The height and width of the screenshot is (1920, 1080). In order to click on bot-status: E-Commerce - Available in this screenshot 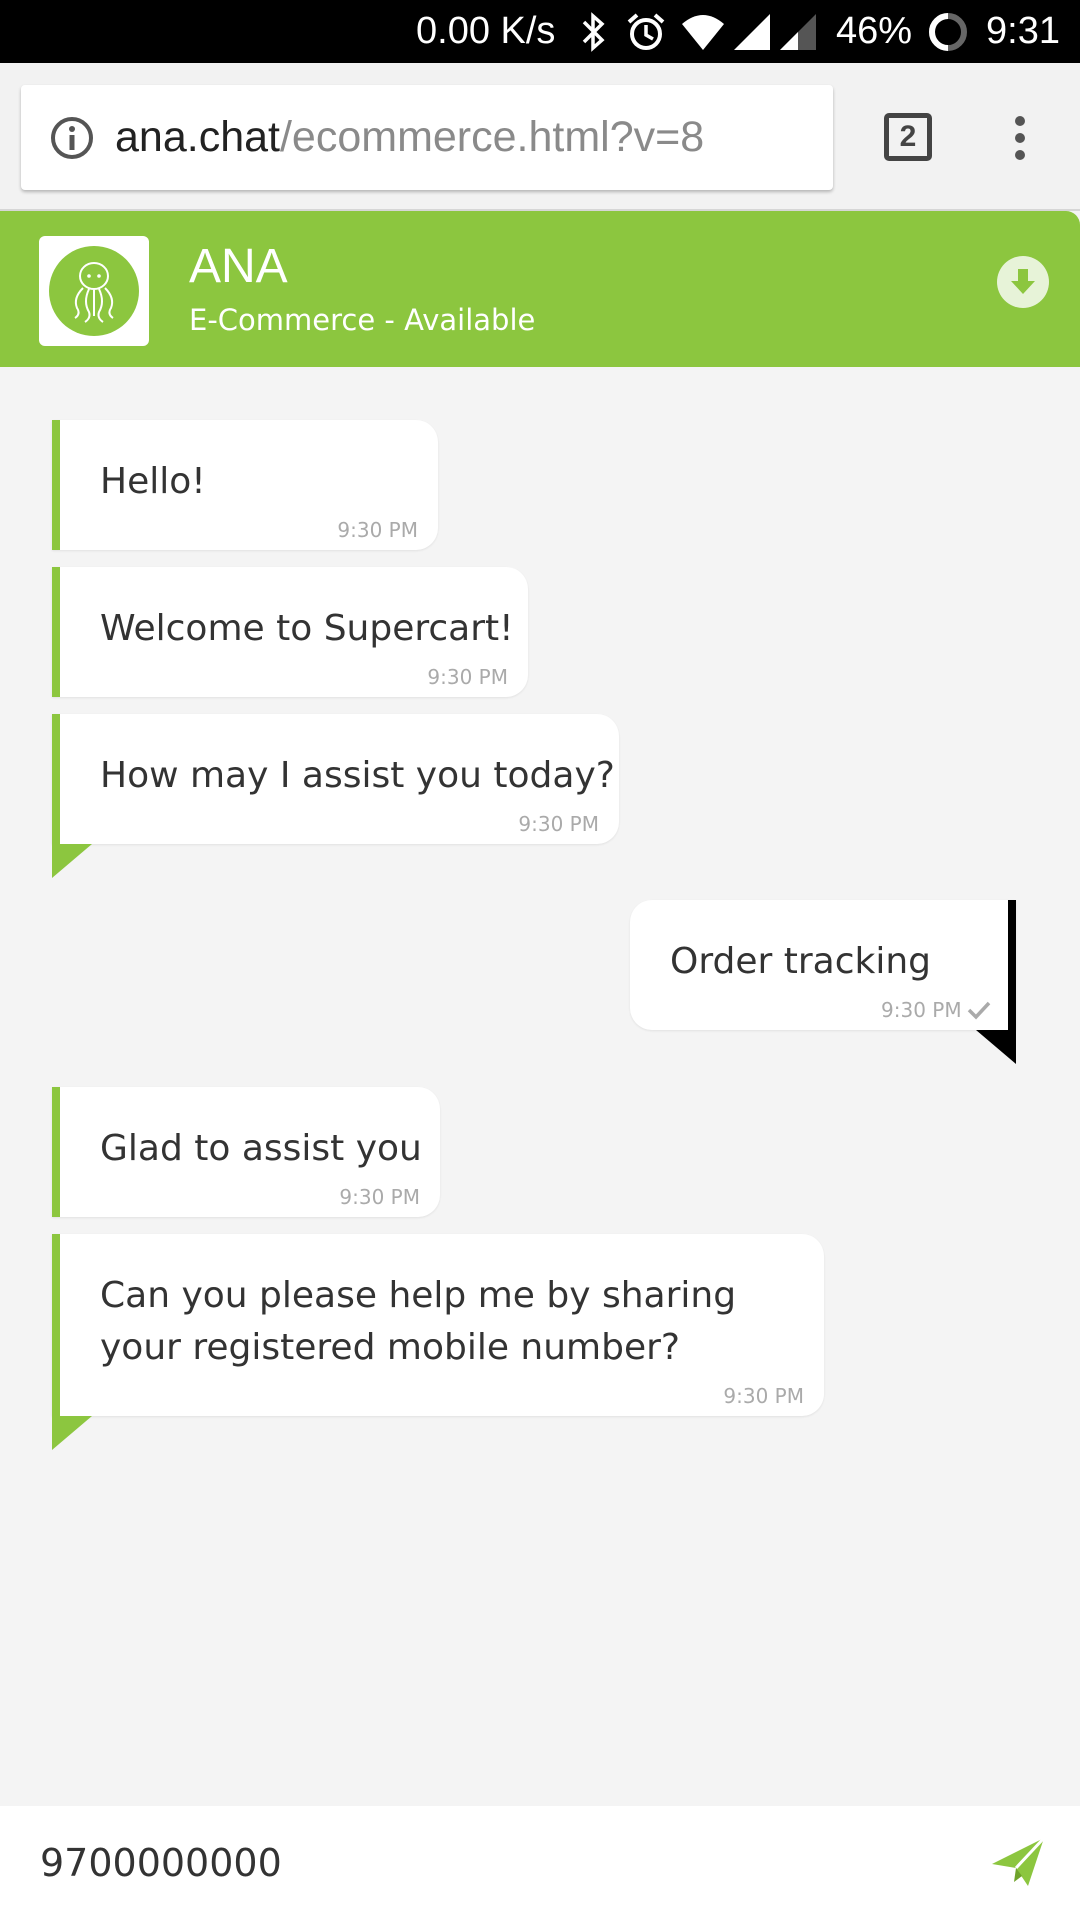, I will do `click(362, 320)`.